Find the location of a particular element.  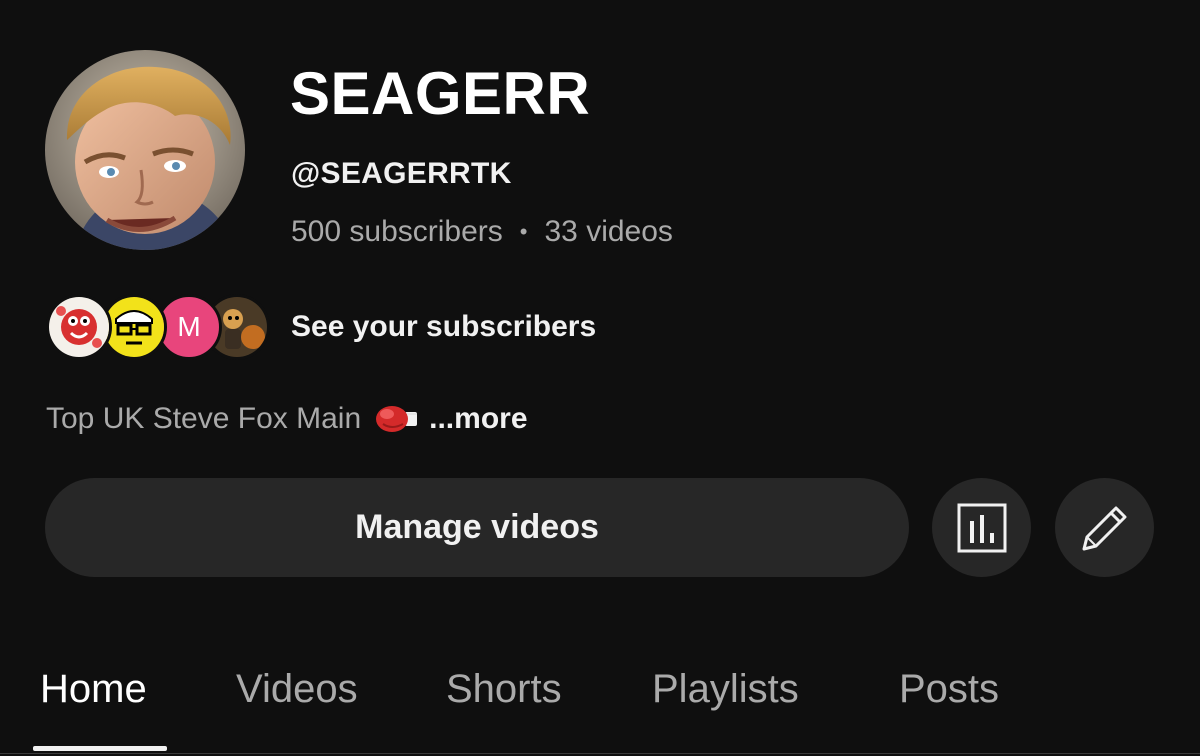

subscriber-count: 500 subscribers is located at coordinates (397, 231).